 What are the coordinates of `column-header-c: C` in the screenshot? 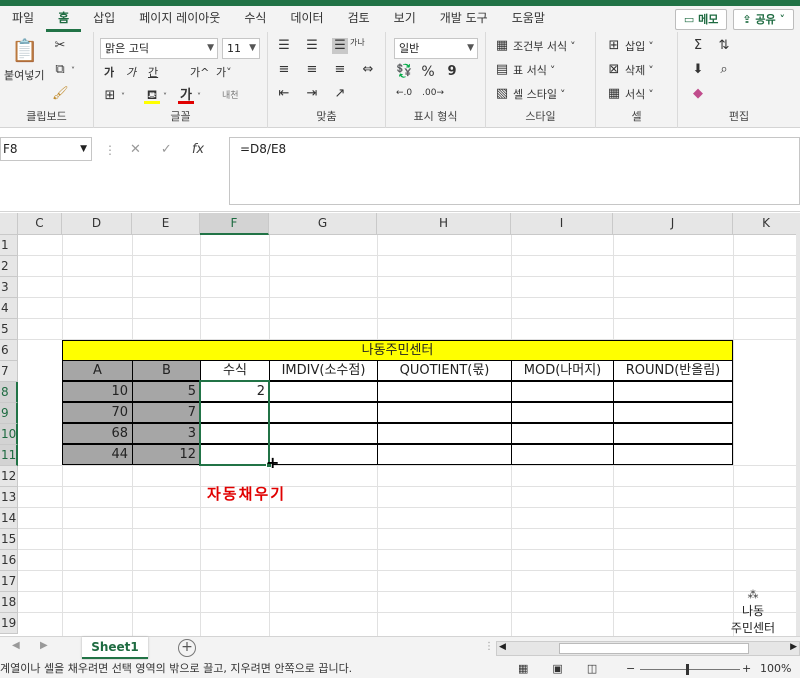 It's located at (40, 224).